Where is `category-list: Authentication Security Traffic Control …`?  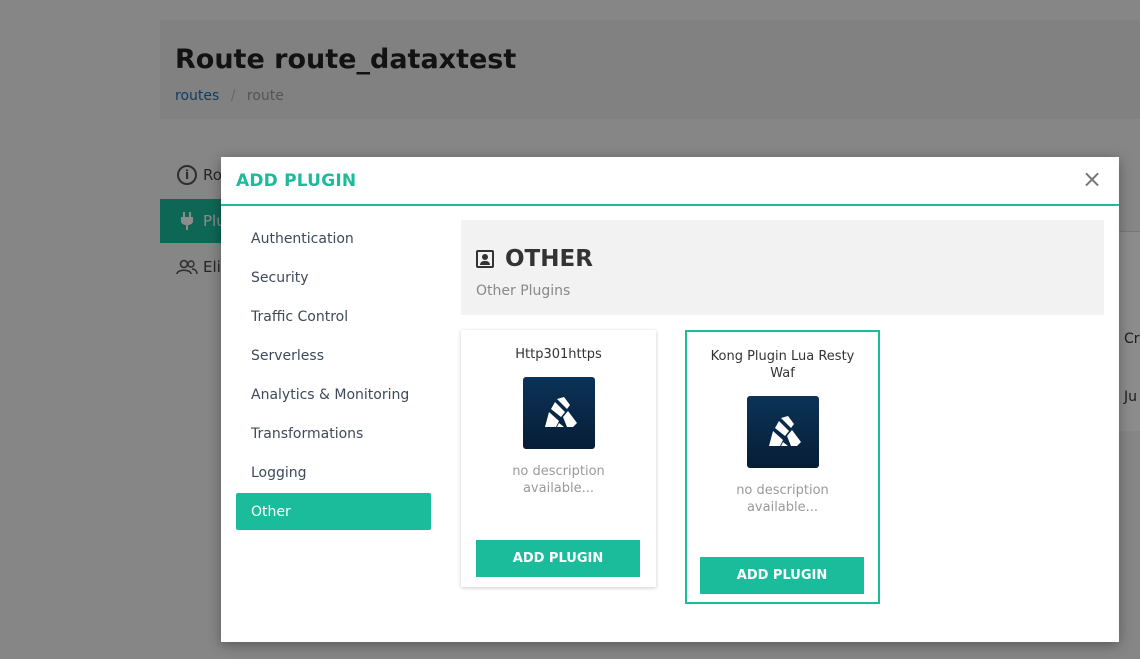 category-list: Authentication Security Traffic Control … is located at coordinates (333, 376).